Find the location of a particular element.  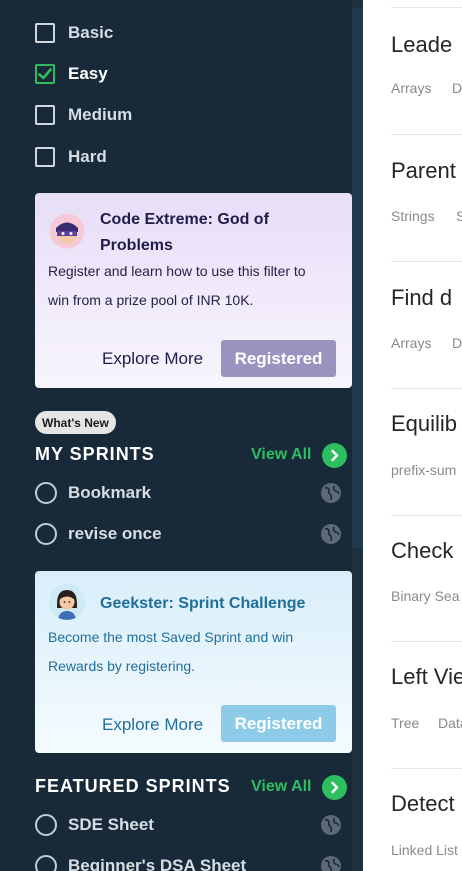

sprint-label: Bookmark is located at coordinates (110, 492).